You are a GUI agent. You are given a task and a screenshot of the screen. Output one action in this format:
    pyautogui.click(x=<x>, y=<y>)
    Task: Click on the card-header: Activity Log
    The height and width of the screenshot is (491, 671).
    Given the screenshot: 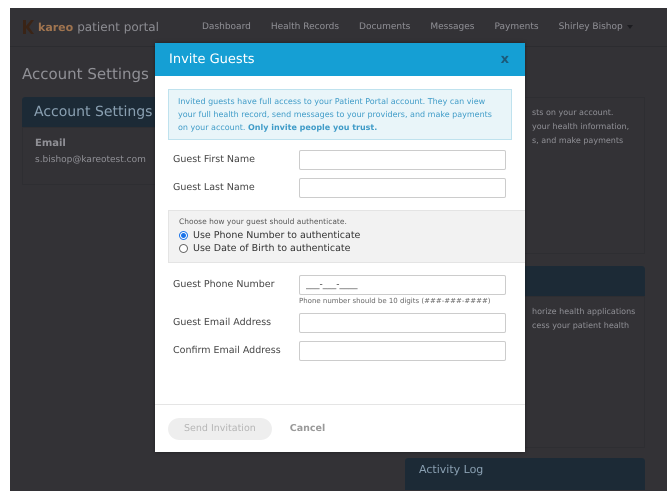 What is the action you would take?
    pyautogui.click(x=525, y=474)
    